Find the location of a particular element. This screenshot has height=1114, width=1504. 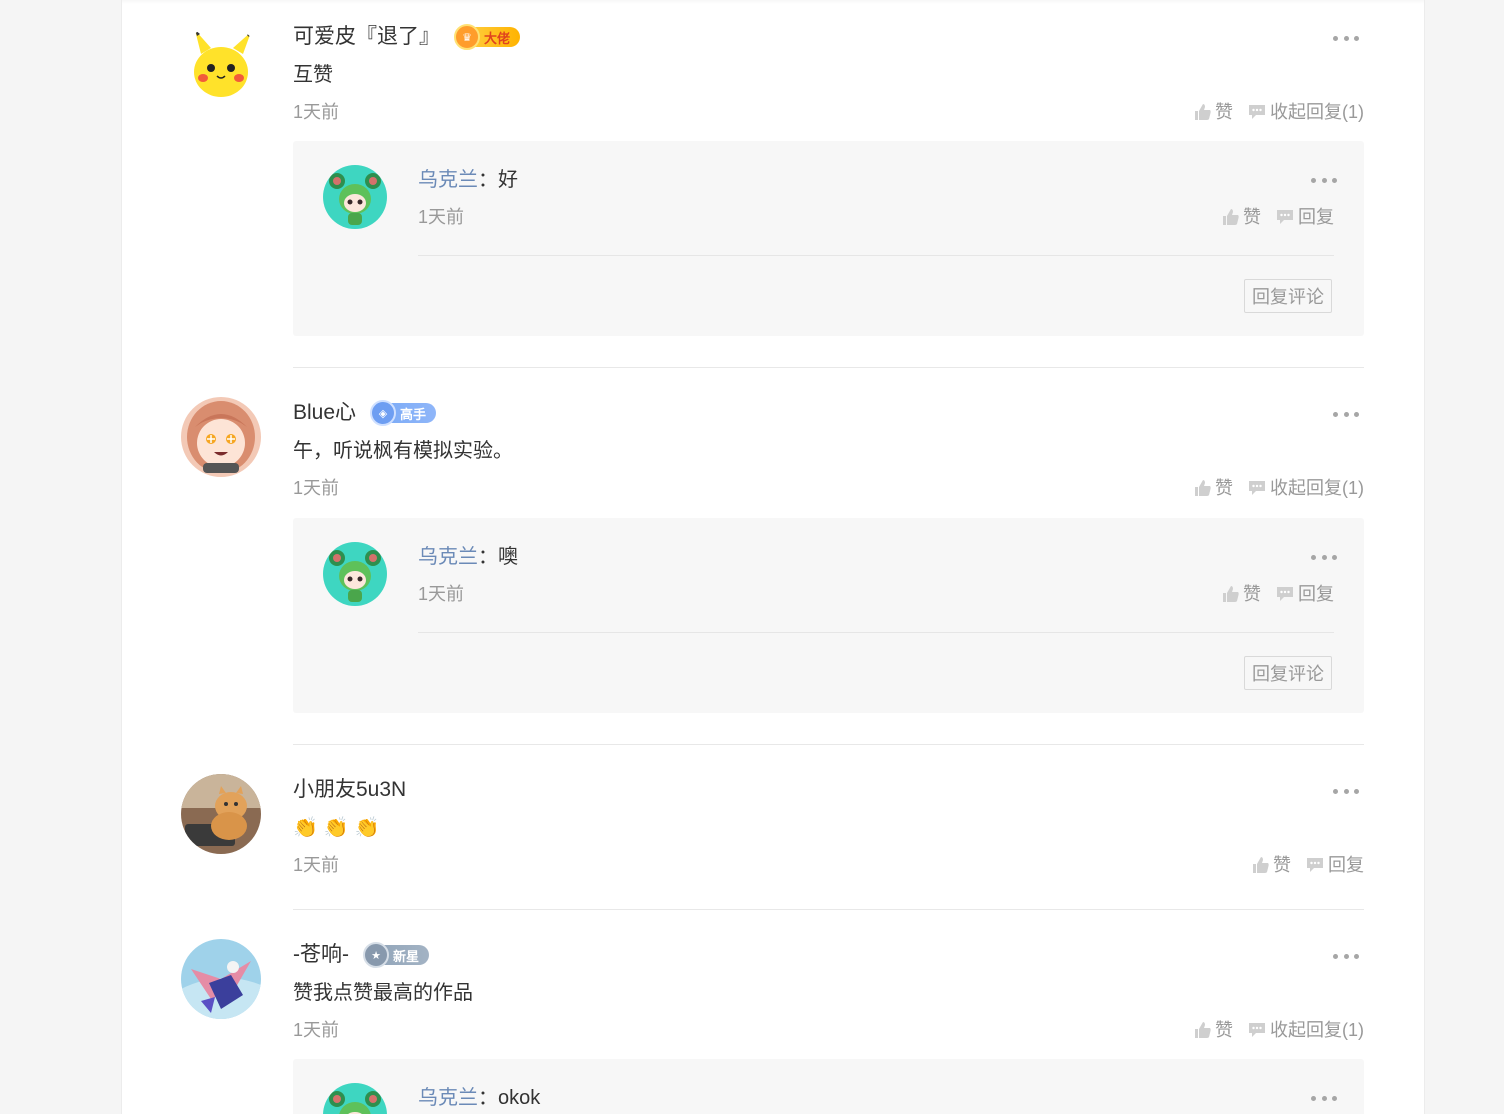

comment-content: 赞我点赞最高的作品 is located at coordinates (383, 993).